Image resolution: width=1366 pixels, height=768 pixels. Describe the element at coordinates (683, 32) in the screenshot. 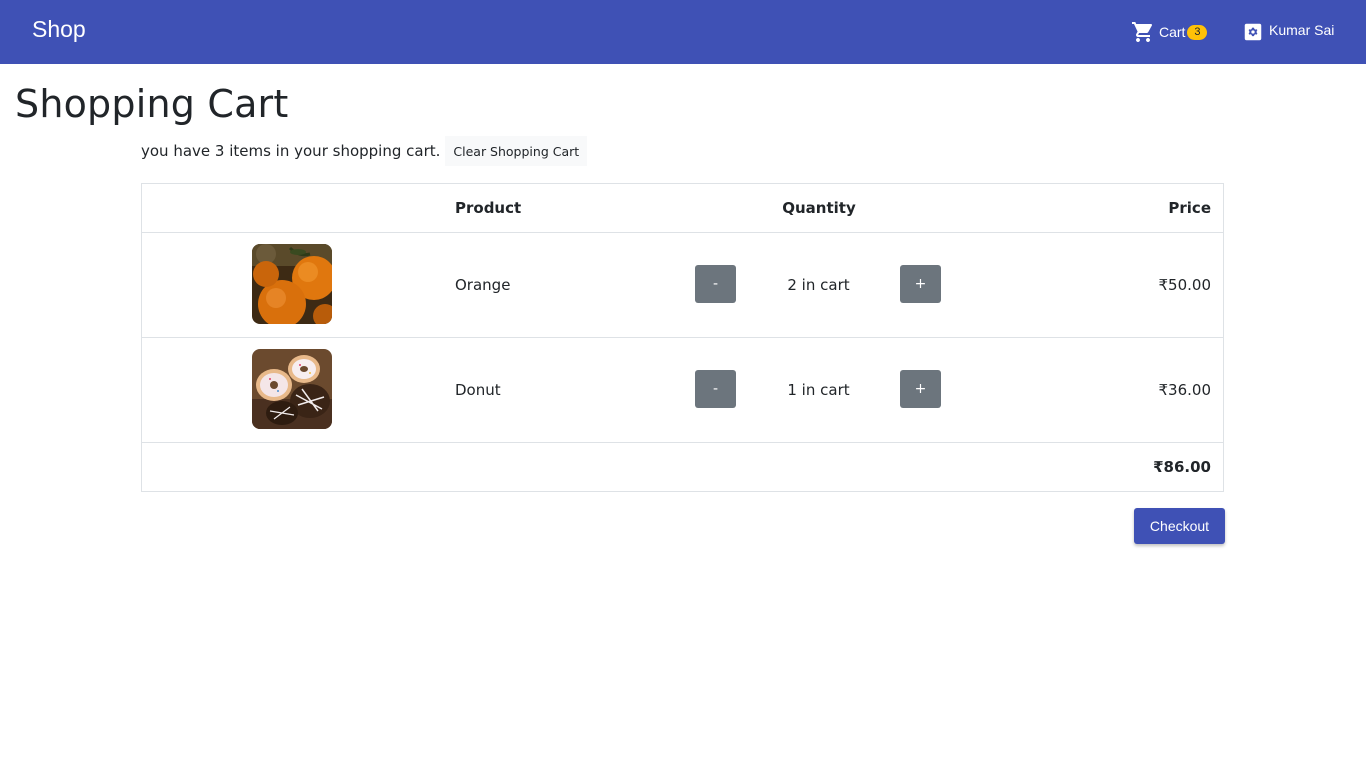

I see `top-navbar: Shop Cart 3 Kumar Sai` at that location.